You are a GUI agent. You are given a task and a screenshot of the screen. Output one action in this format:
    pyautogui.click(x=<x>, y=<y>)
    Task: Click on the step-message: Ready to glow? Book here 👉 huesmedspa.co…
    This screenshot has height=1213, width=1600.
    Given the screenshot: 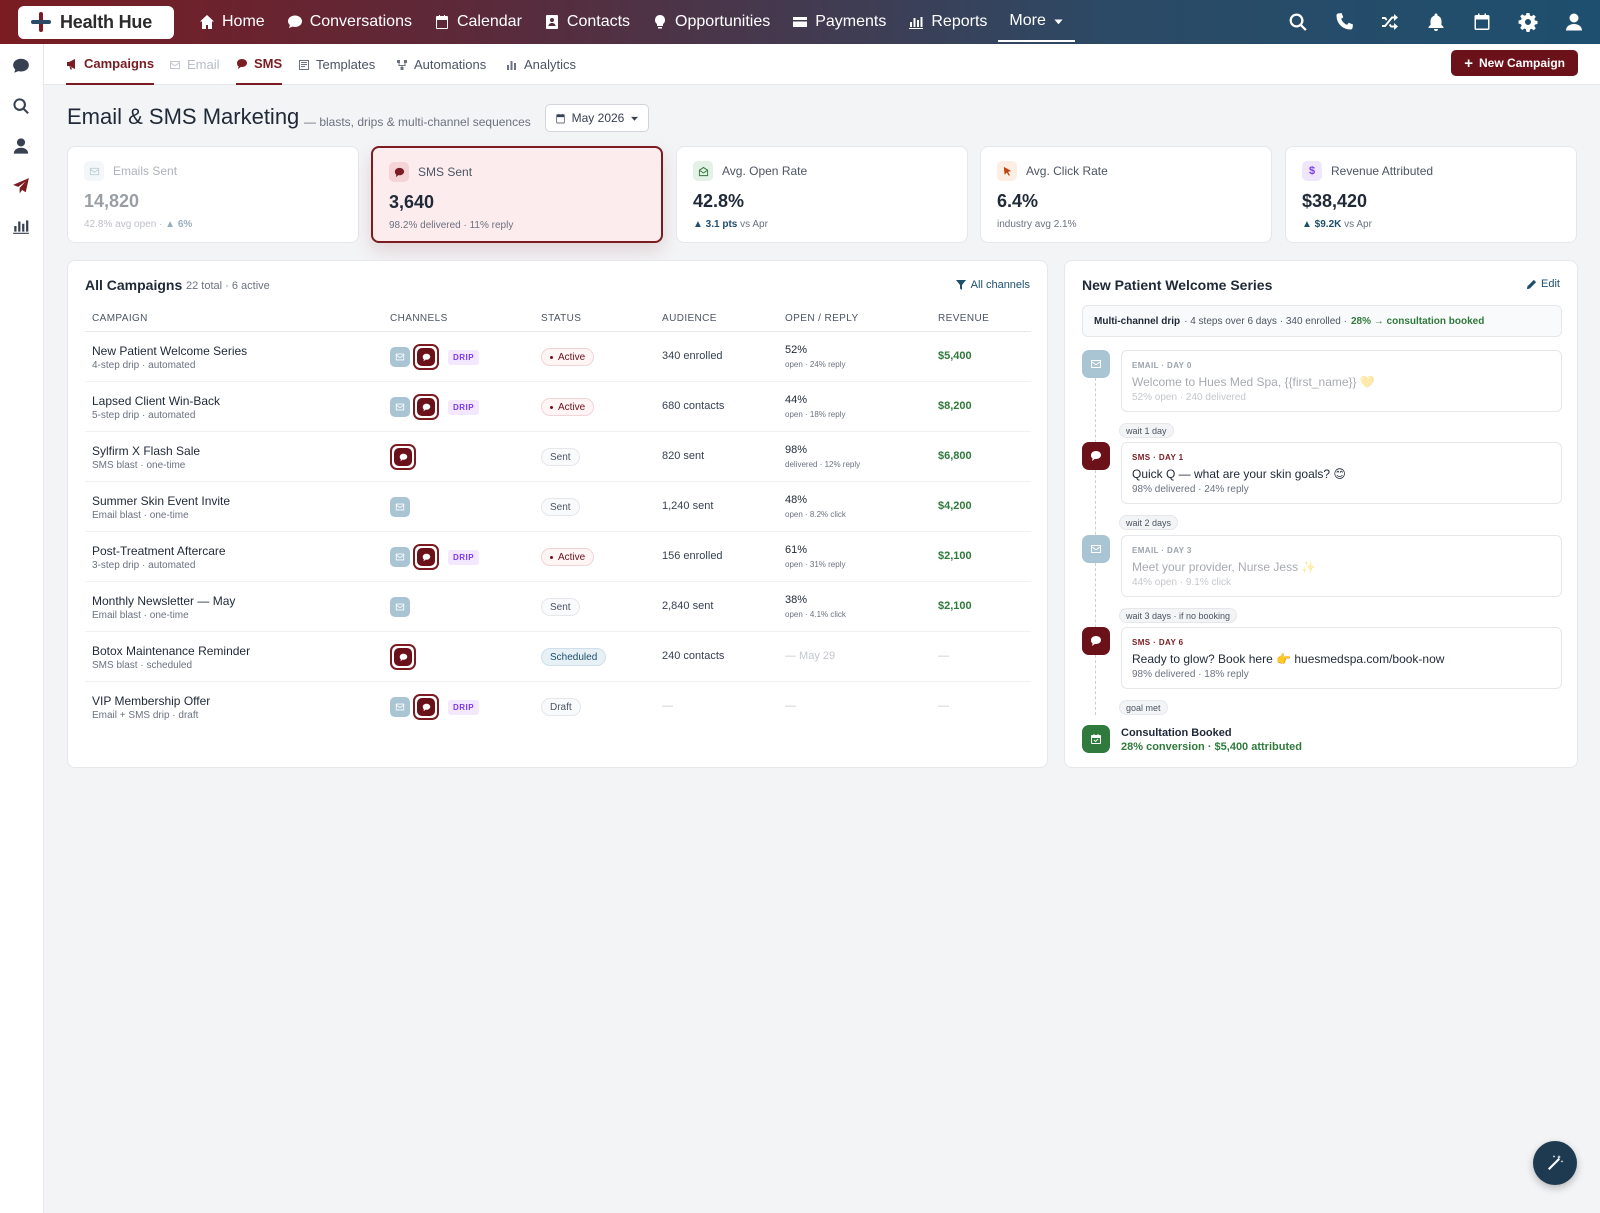 What is the action you would take?
    pyautogui.click(x=1288, y=659)
    